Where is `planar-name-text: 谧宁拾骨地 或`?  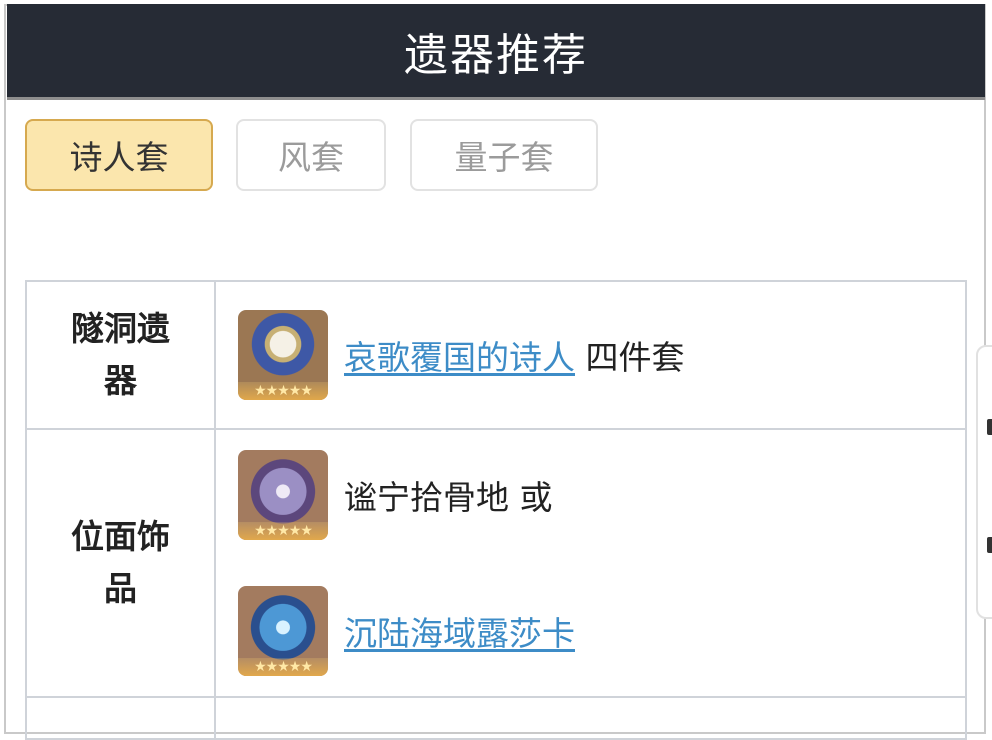 planar-name-text: 谧宁拾骨地 或 is located at coordinates (448, 497).